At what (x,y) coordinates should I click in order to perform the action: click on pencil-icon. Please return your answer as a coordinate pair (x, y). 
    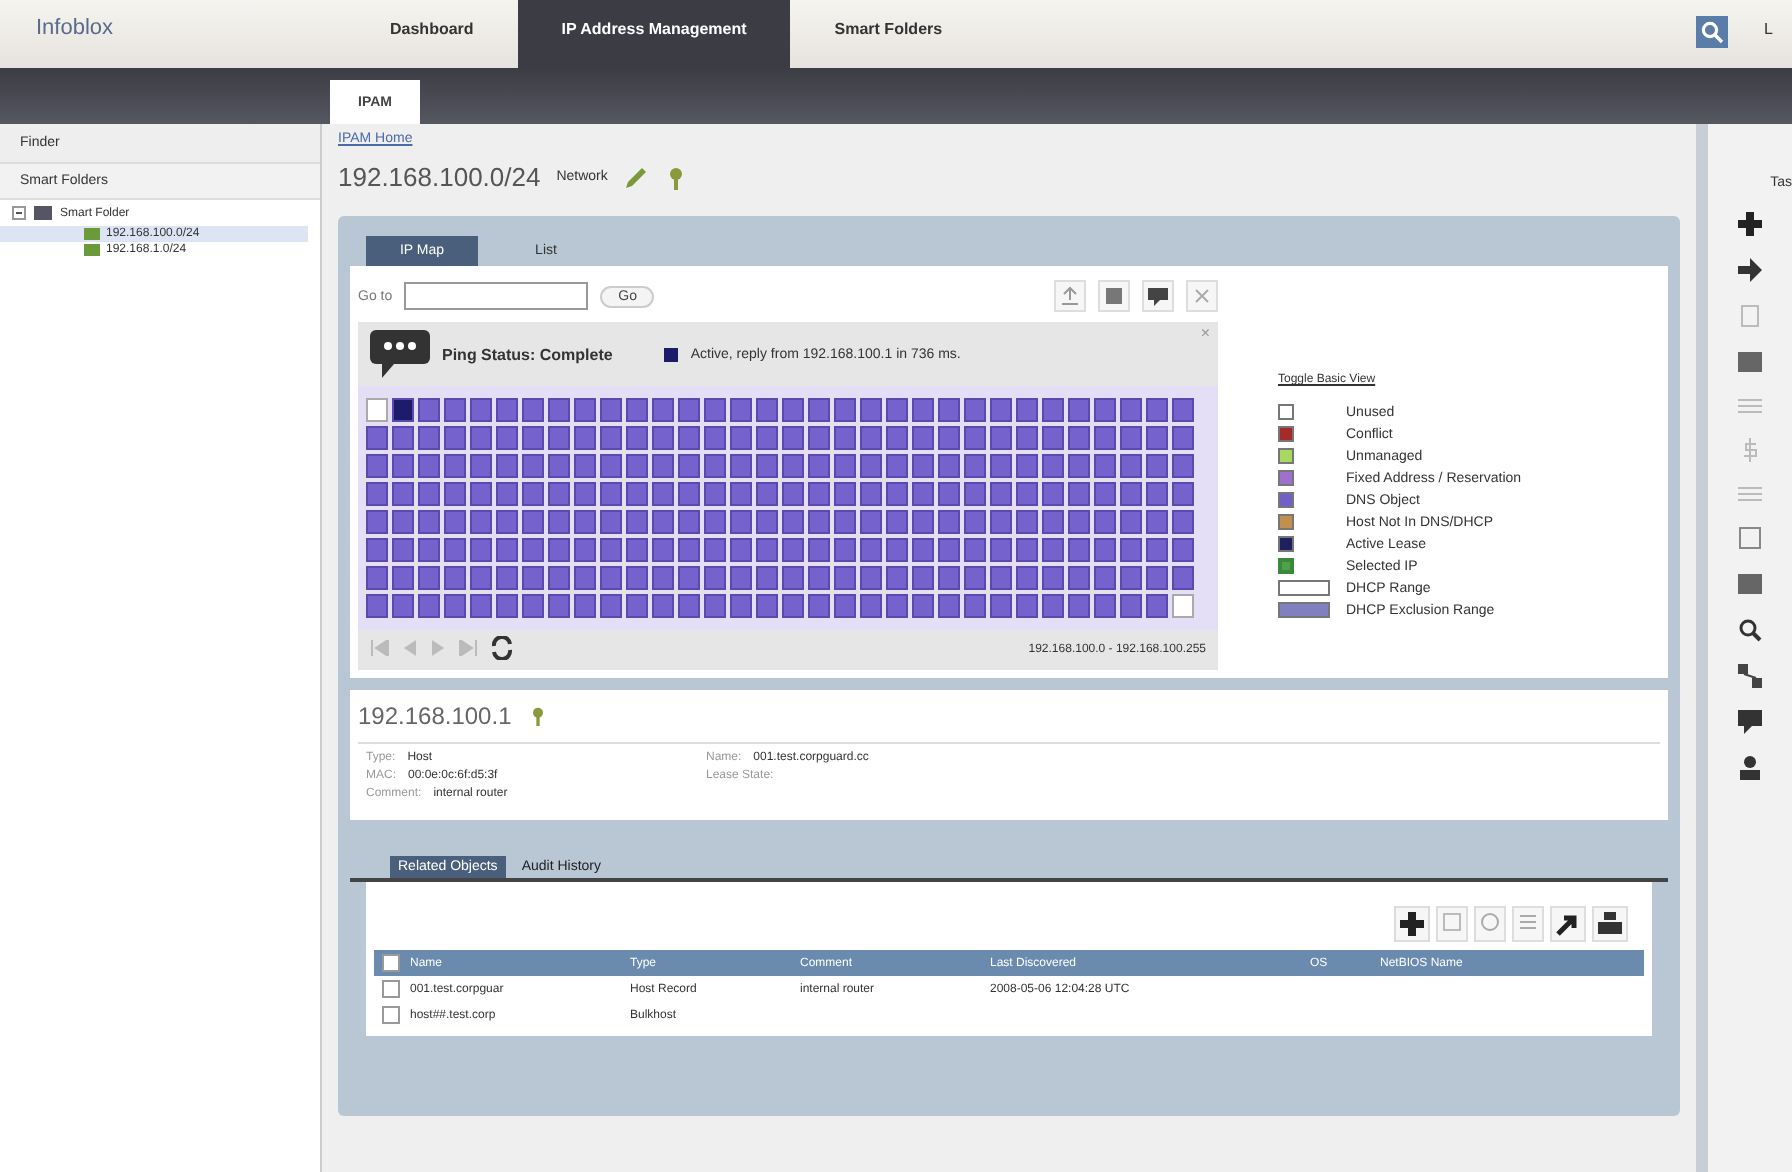
    Looking at the image, I should click on (635, 177).